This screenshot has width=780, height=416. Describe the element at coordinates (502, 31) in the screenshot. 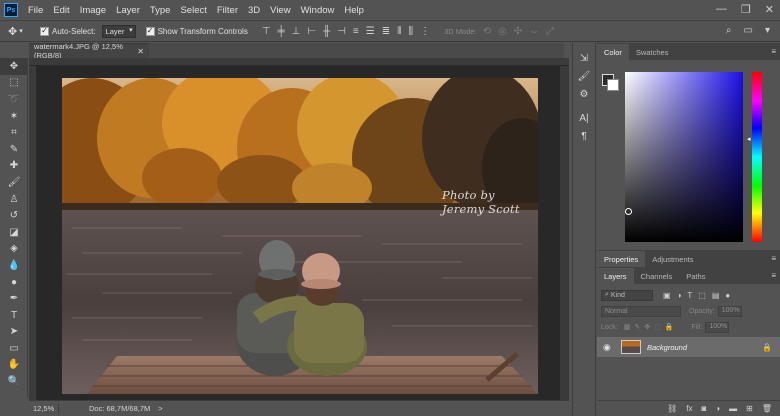

I see `3d-roll-icon: ◎` at that location.